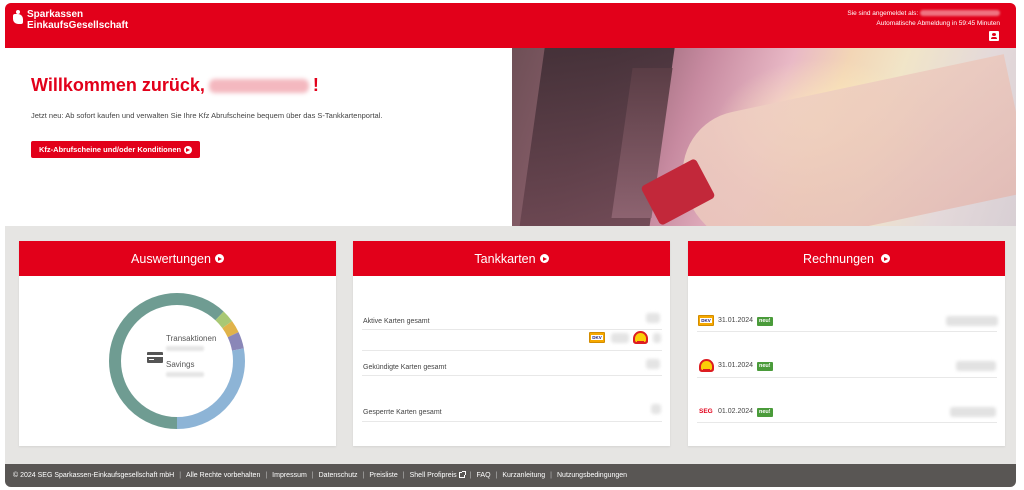  Describe the element at coordinates (592, 475) in the screenshot. I see `footer-link-nutzungsbedingungen: Nutzungsbedingungen` at that location.